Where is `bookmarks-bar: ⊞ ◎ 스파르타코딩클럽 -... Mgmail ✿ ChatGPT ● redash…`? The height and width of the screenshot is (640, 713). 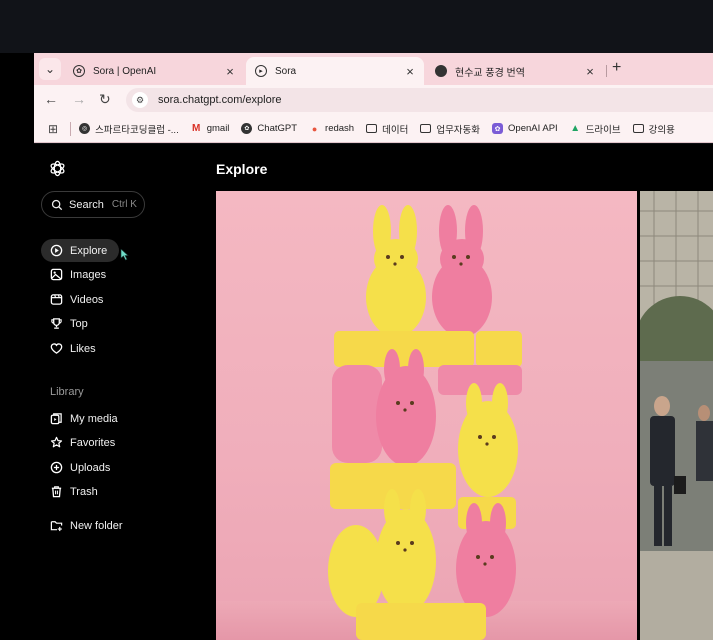
bookmarks-bar: ⊞ ◎ 스파르타코딩클럽 -... Mgmail ✿ ChatGPT ● redash… is located at coordinates (373, 129).